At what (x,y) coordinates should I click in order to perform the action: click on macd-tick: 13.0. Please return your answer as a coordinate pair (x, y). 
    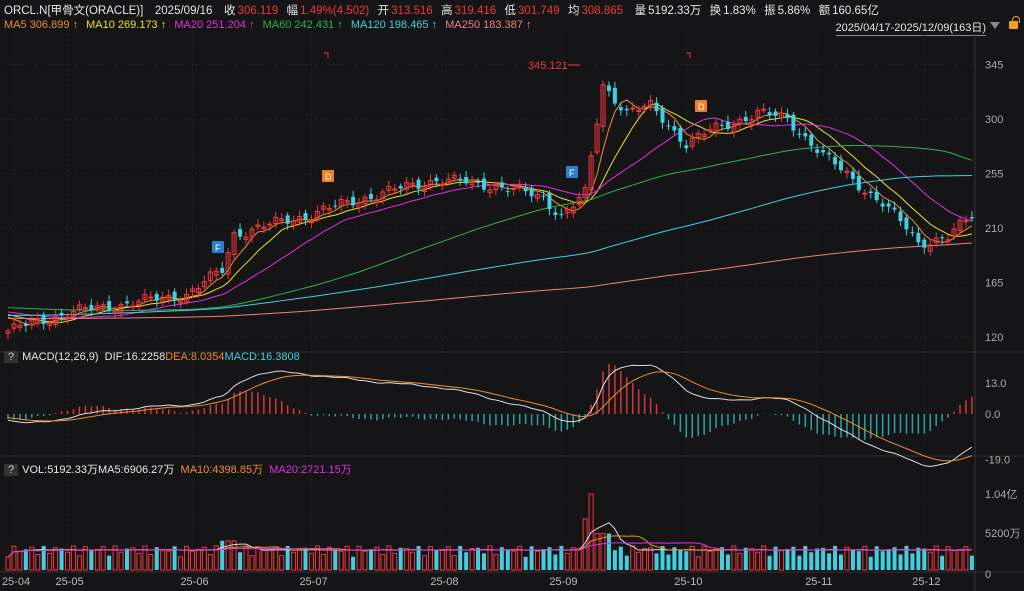
    Looking at the image, I should click on (995, 384).